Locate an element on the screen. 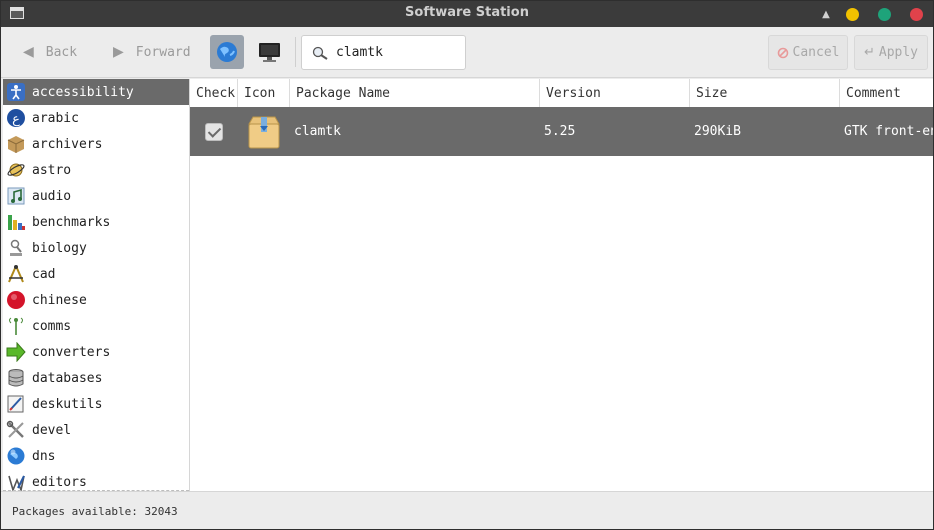  editor-icon is located at coordinates (16, 481).